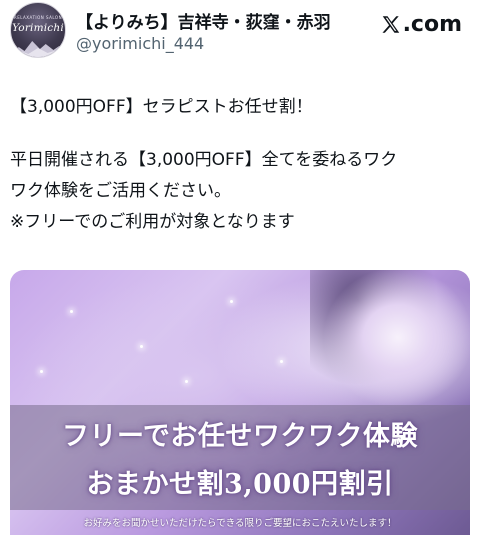 The image size is (480, 535). Describe the element at coordinates (38, 17) in the screenshot. I see `avatar-small-text: RELAXATION SALON` at that location.